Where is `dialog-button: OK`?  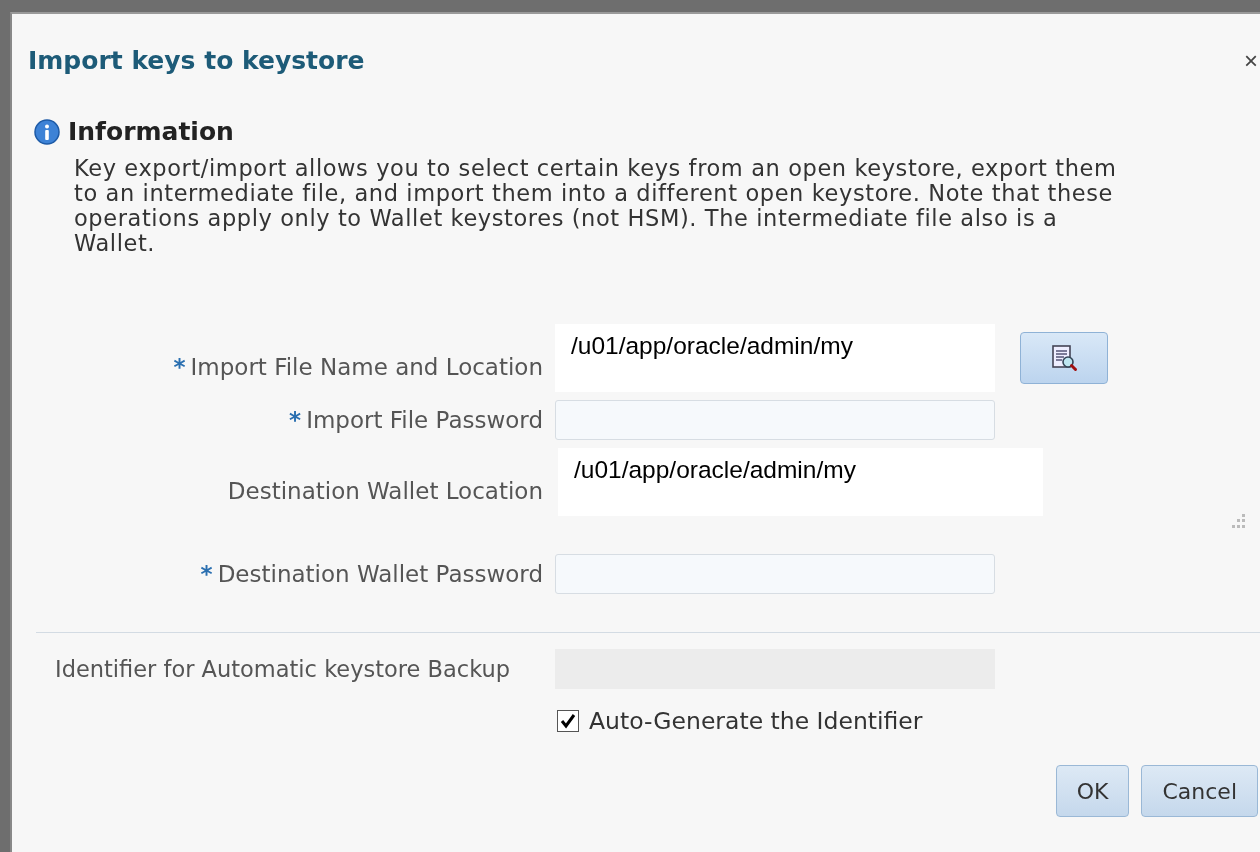
dialog-button: OK is located at coordinates (1092, 791).